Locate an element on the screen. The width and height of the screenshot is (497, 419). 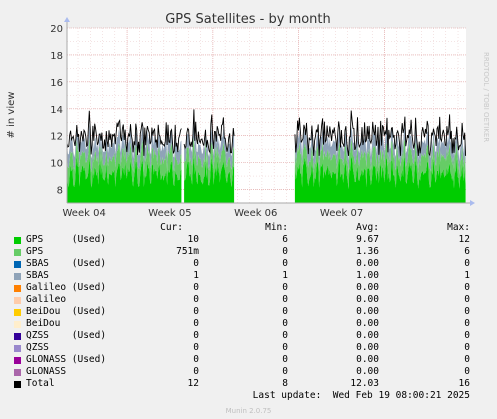
chart-title: GPS Satellites - by month is located at coordinates (248, 19).